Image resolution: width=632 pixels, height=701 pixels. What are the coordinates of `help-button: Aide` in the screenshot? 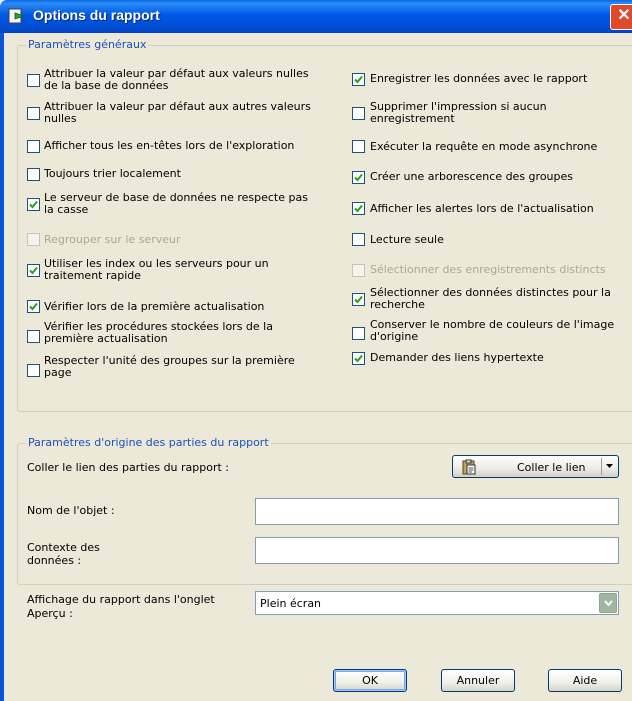 It's located at (585, 680).